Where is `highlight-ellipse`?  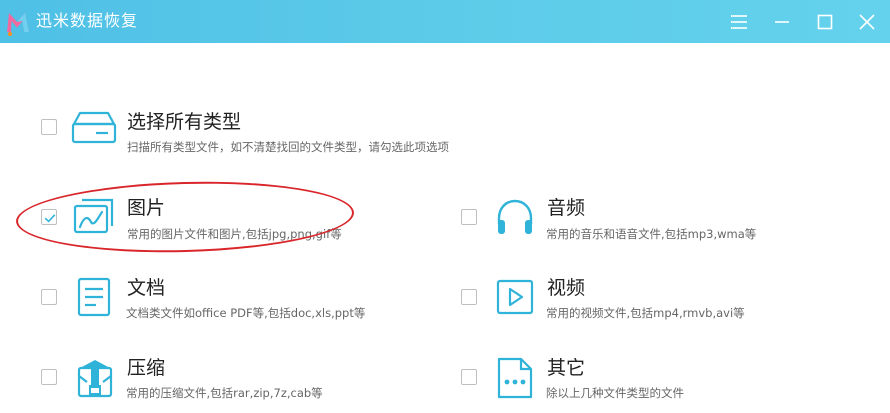
highlight-ellipse is located at coordinates (185, 217).